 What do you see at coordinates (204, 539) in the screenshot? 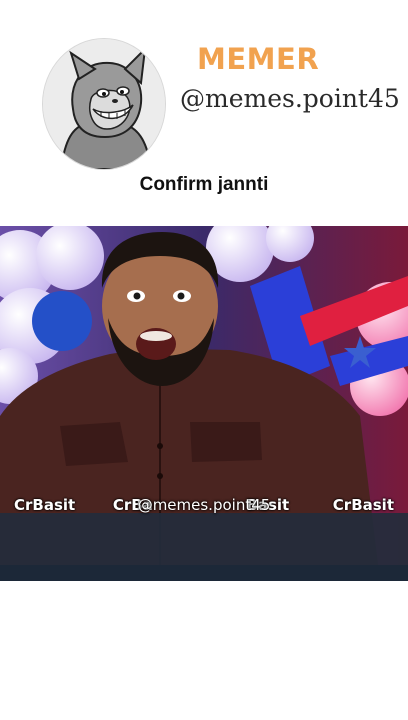
I see `lower-third-bar` at bounding box center [204, 539].